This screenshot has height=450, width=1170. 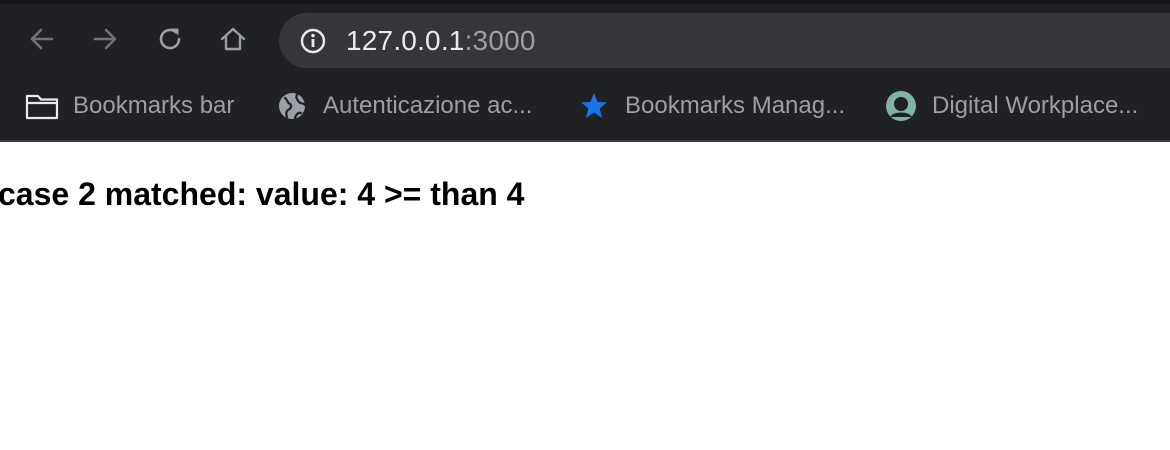 I want to click on bookmark-bookmarks-bar: Bookmarks bar, so click(x=129, y=106).